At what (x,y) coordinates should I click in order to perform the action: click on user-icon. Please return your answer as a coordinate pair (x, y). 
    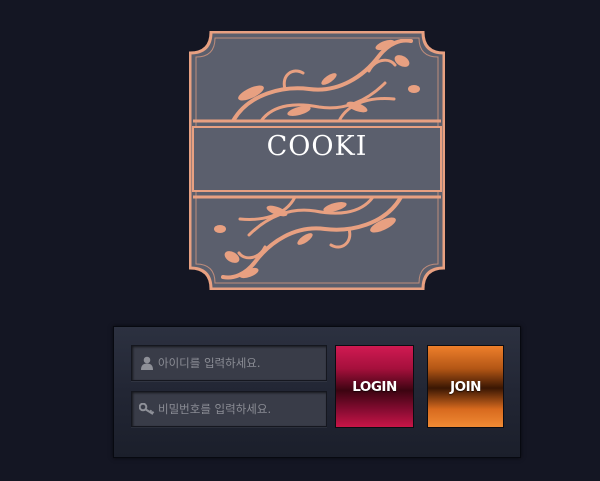
    Looking at the image, I should click on (147, 363).